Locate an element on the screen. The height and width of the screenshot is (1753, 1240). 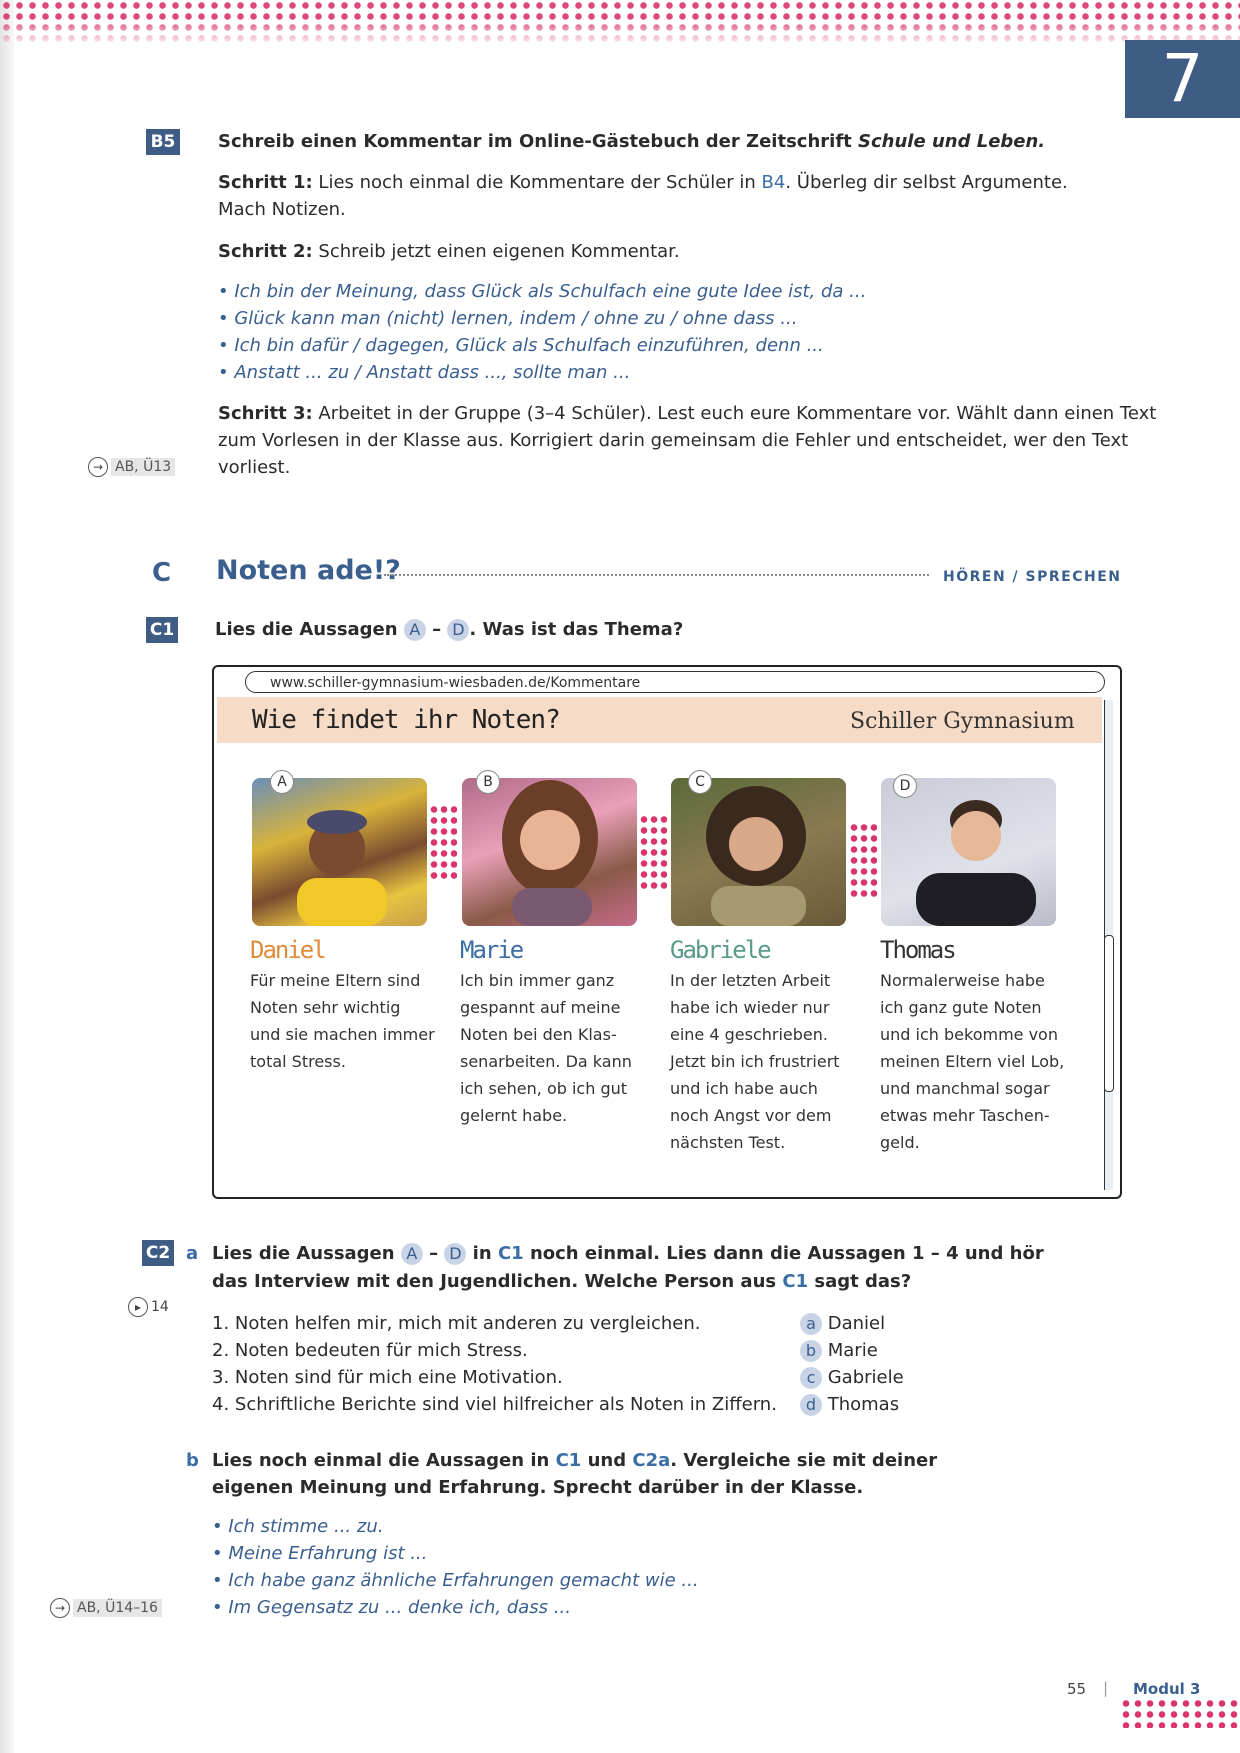
person-name: Daniel is located at coordinates (288, 950).